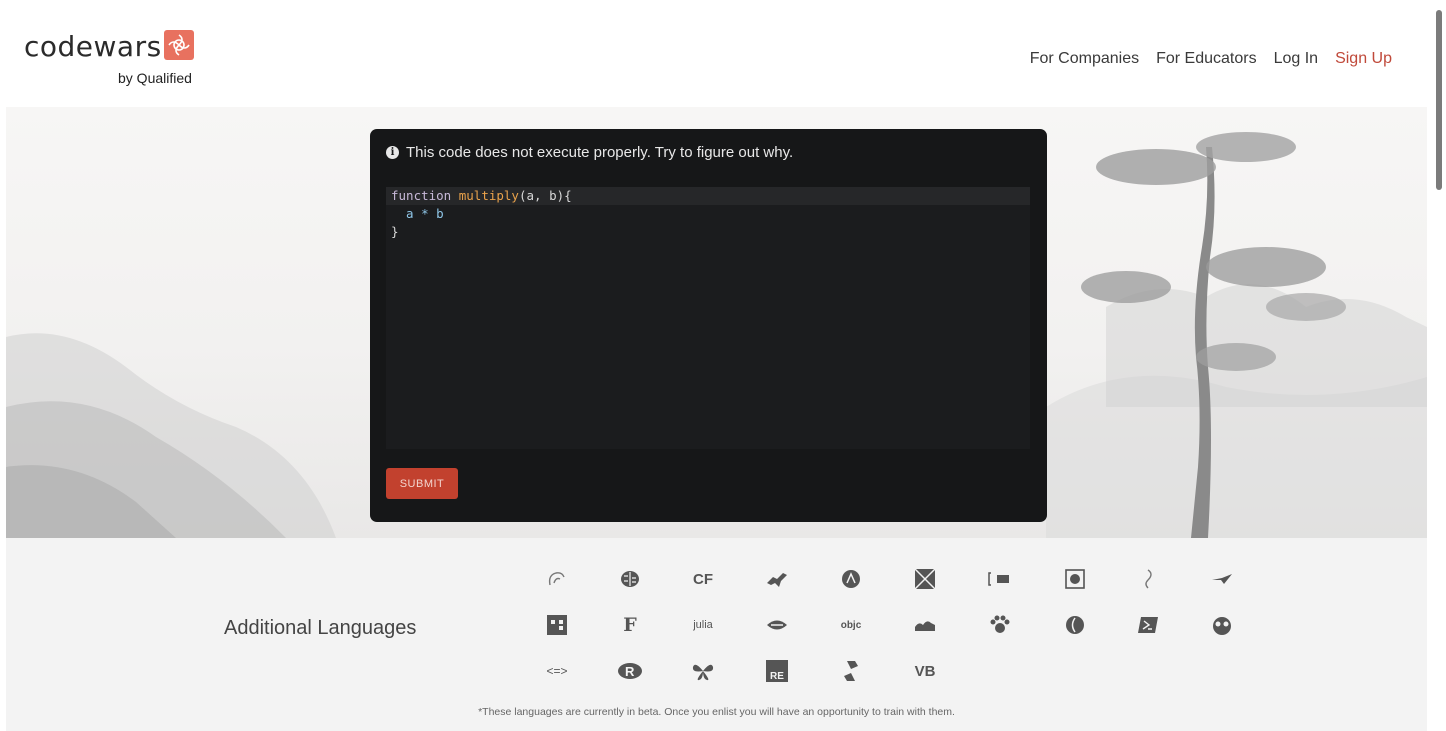 The width and height of the screenshot is (1446, 731). What do you see at coordinates (851, 579) in the screenshot?
I see `coq-icon` at bounding box center [851, 579].